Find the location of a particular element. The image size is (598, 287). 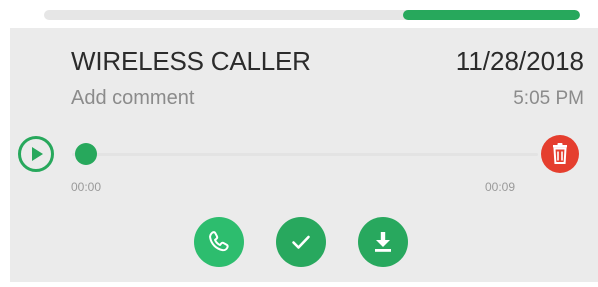

list-progress-track is located at coordinates (312, 15).